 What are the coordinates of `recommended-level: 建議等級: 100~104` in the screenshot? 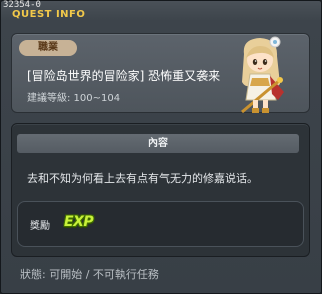 It's located at (74, 98).